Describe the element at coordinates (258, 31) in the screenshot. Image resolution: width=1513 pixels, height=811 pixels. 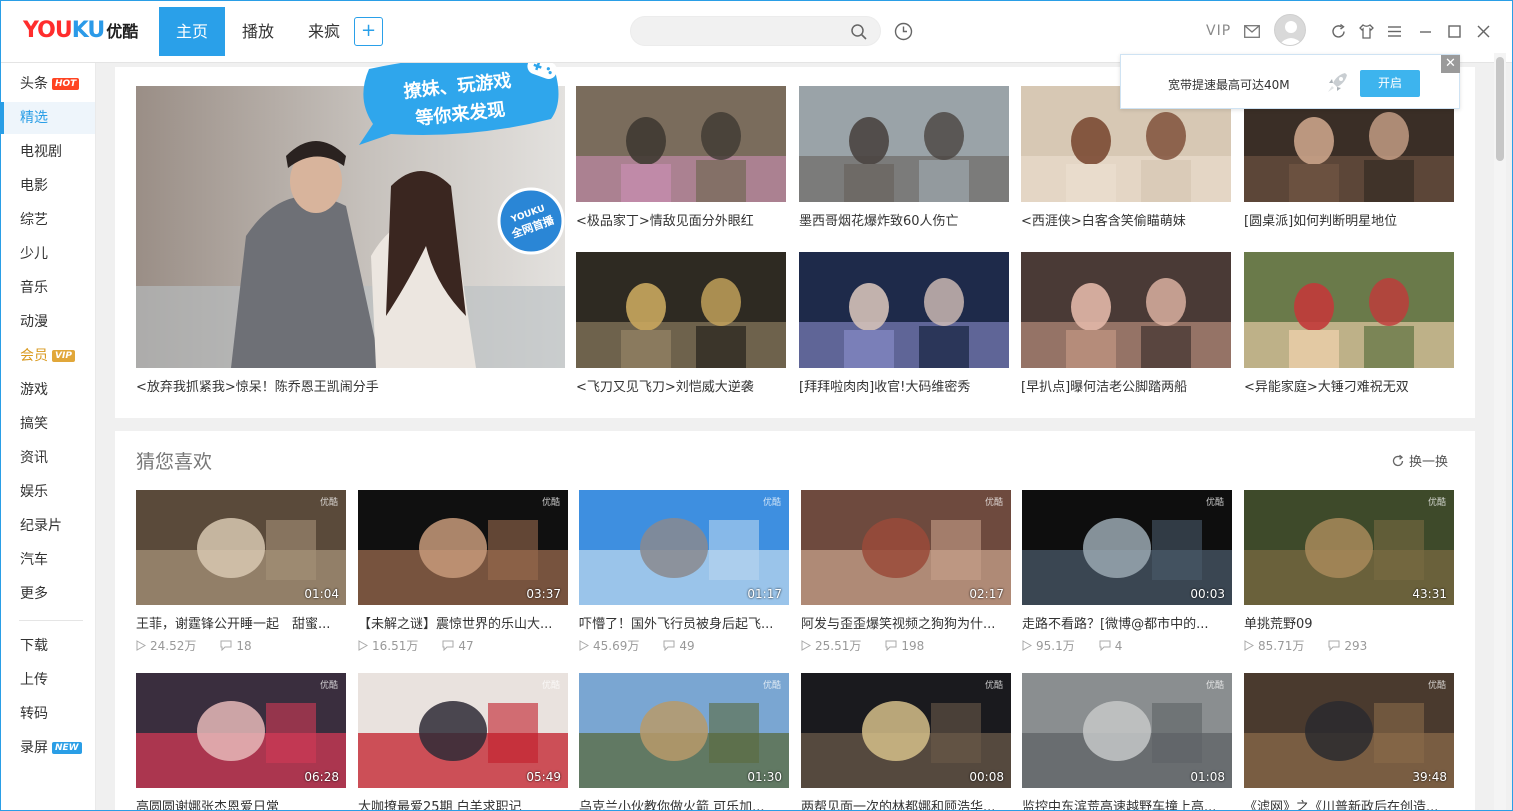
I see `tab-play: 播放` at that location.